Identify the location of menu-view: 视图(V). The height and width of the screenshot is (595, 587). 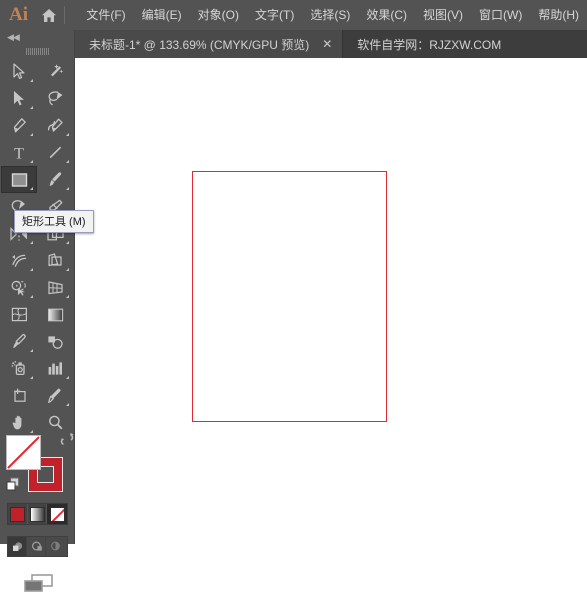
(443, 15).